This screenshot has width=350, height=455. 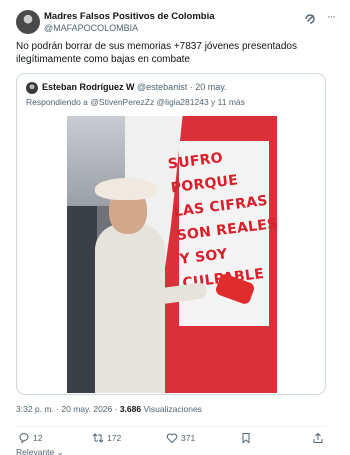 What do you see at coordinates (82, 299) in the screenshot?
I see `photo-bystander` at bounding box center [82, 299].